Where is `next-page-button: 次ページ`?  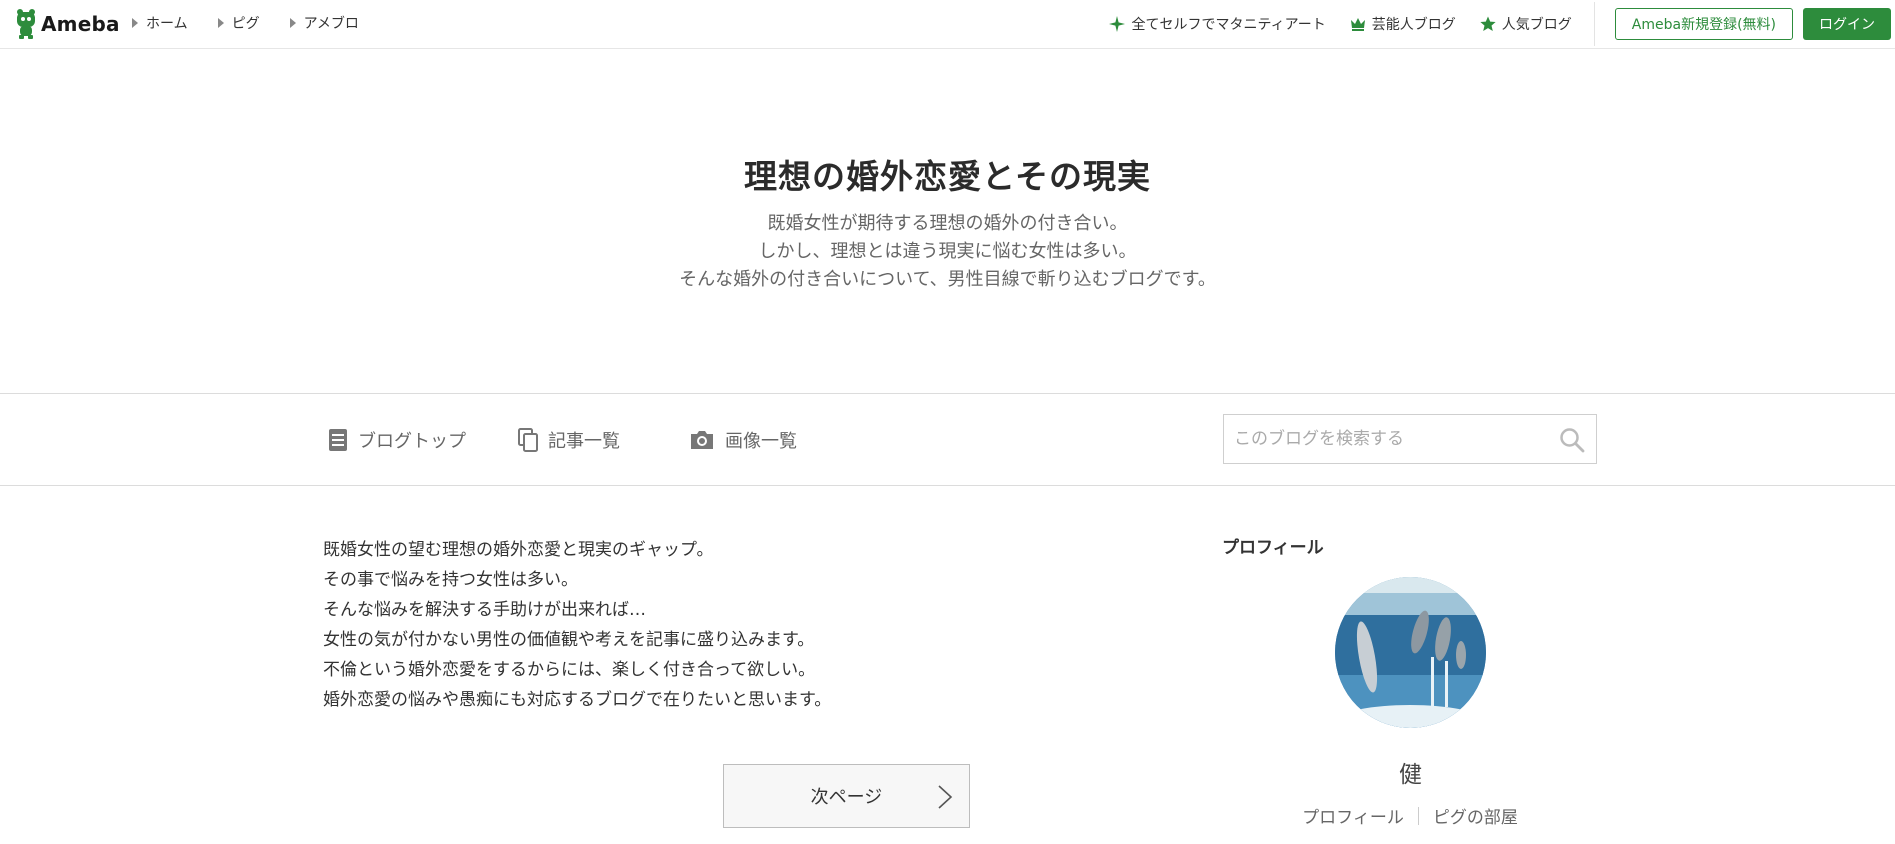 next-page-button: 次ページ is located at coordinates (846, 796).